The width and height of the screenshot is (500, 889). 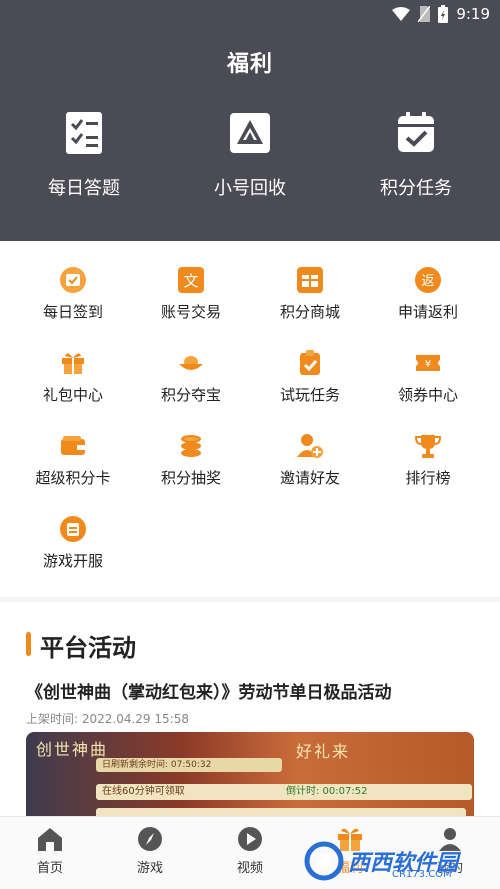 What do you see at coordinates (416, 188) in the screenshot?
I see `top-feature-label: 积分任务` at bounding box center [416, 188].